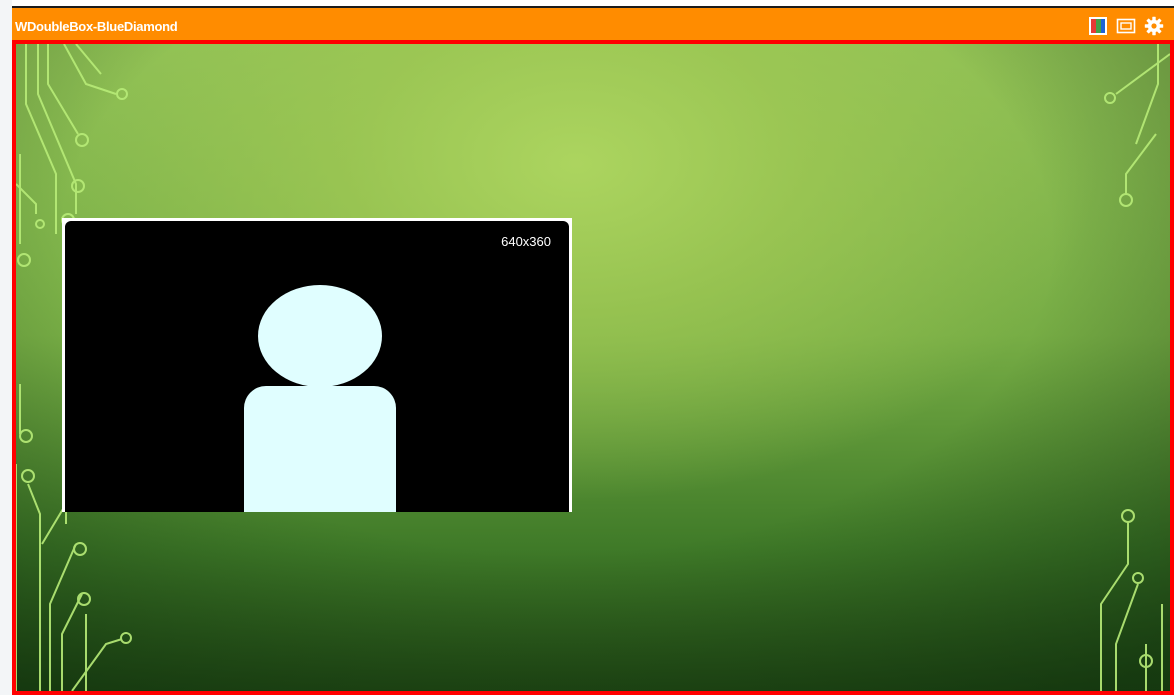  What do you see at coordinates (593, 23) in the screenshot?
I see `title-bar: WDoubleBox-BlueDiamond` at bounding box center [593, 23].